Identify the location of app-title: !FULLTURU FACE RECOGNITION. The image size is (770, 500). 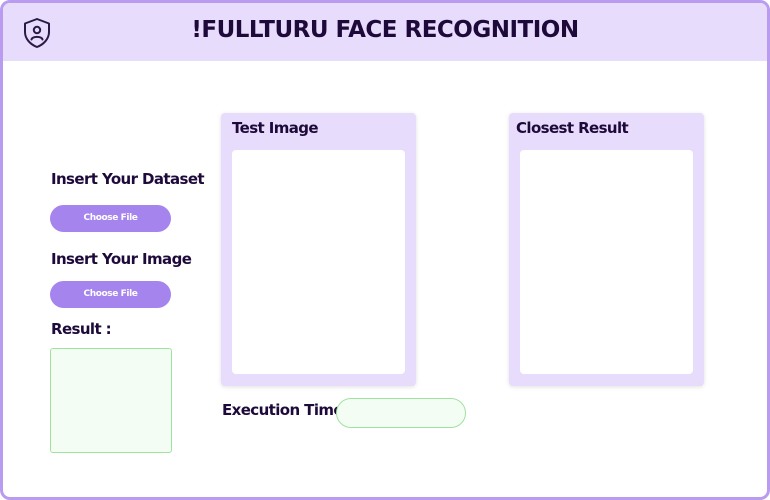
(385, 30).